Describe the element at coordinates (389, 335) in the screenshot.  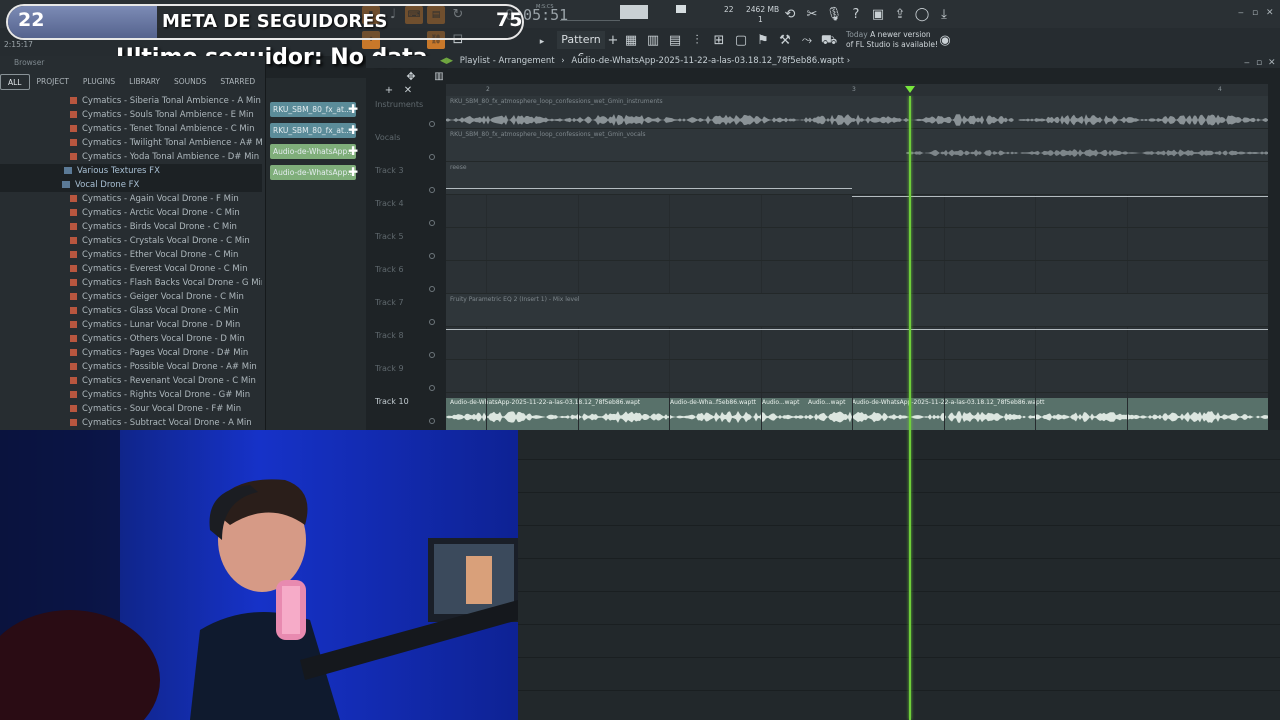
I see `track-name: Track 8` at that location.